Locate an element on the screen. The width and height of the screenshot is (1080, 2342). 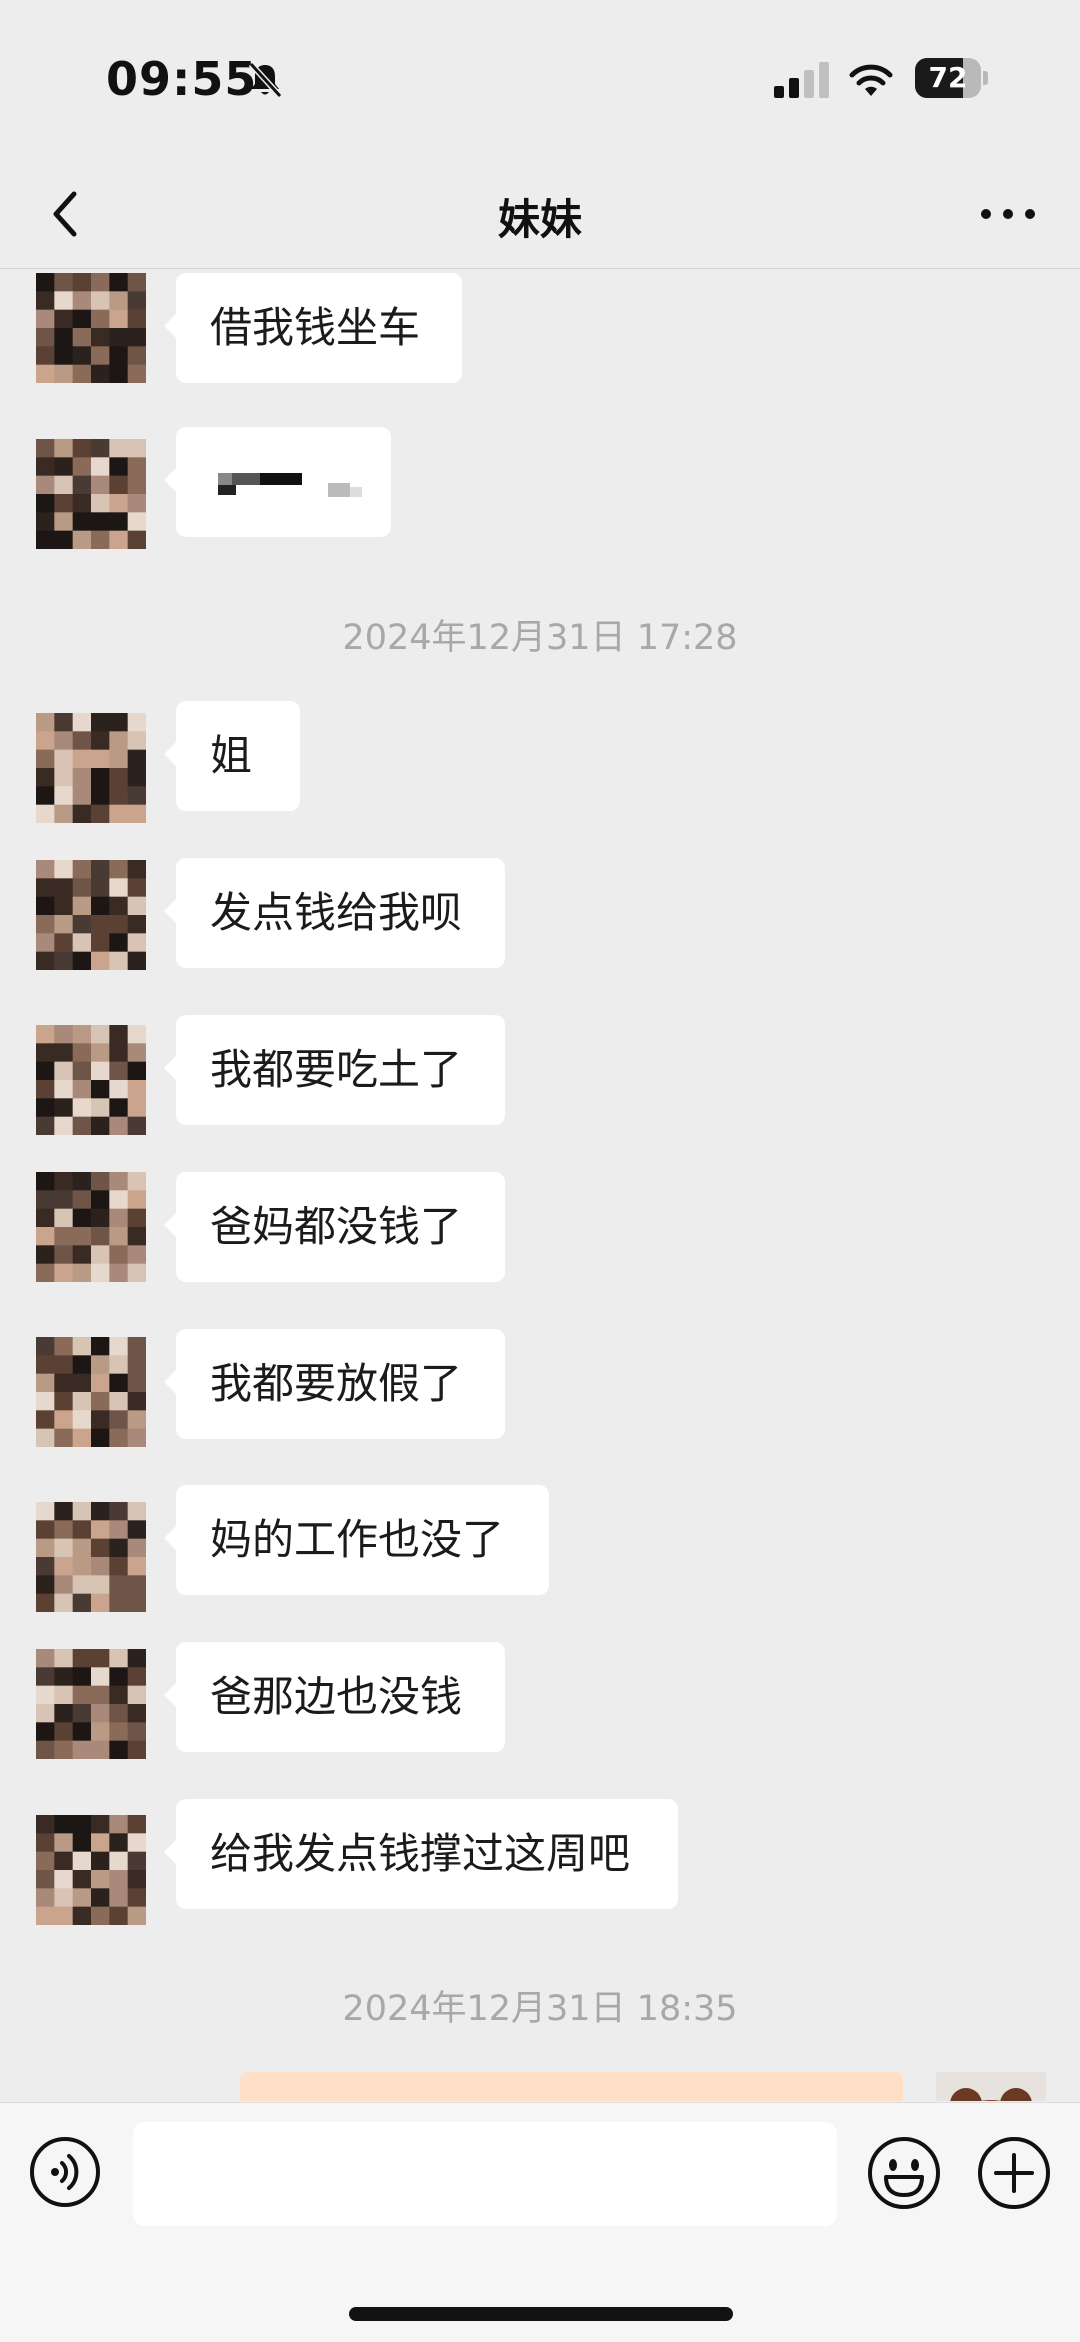
plus-button is located at coordinates (1014, 2173).